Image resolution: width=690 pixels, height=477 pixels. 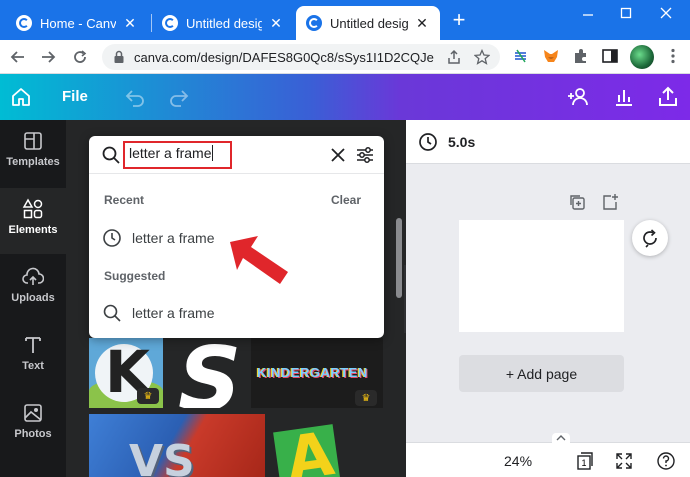 What do you see at coordinates (578, 97) in the screenshot?
I see `add-people-icon` at bounding box center [578, 97].